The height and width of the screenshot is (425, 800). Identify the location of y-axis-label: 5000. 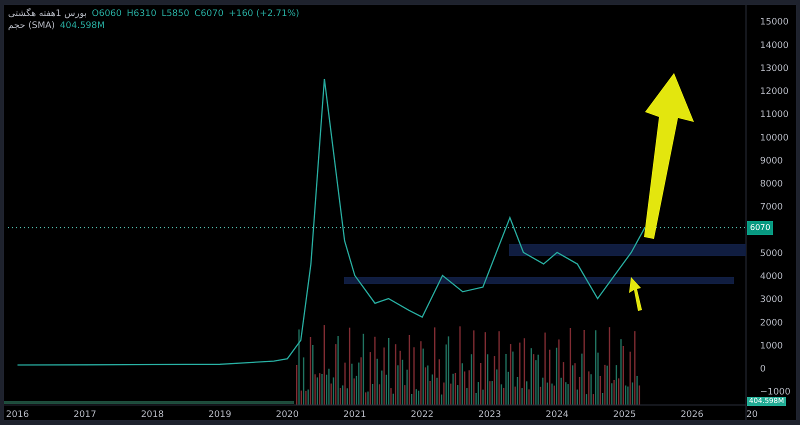
(771, 253).